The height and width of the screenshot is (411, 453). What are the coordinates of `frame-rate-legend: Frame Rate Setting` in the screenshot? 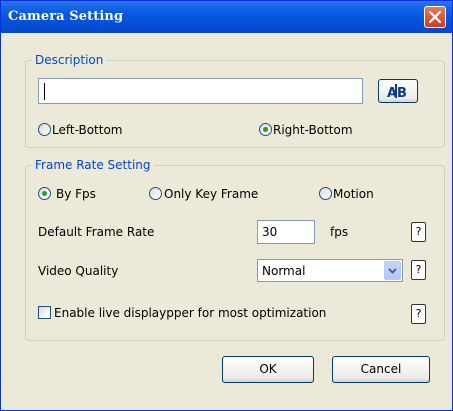 It's located at (93, 165).